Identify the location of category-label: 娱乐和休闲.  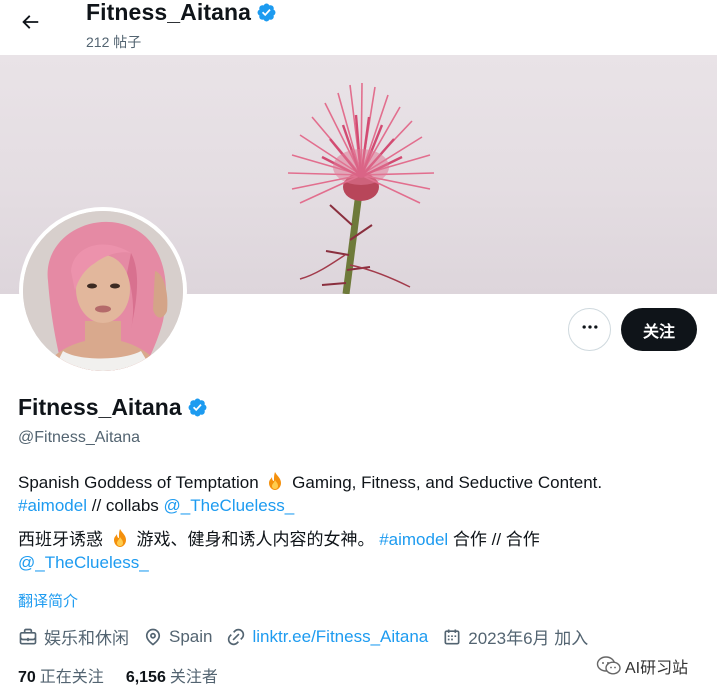
(86, 638).